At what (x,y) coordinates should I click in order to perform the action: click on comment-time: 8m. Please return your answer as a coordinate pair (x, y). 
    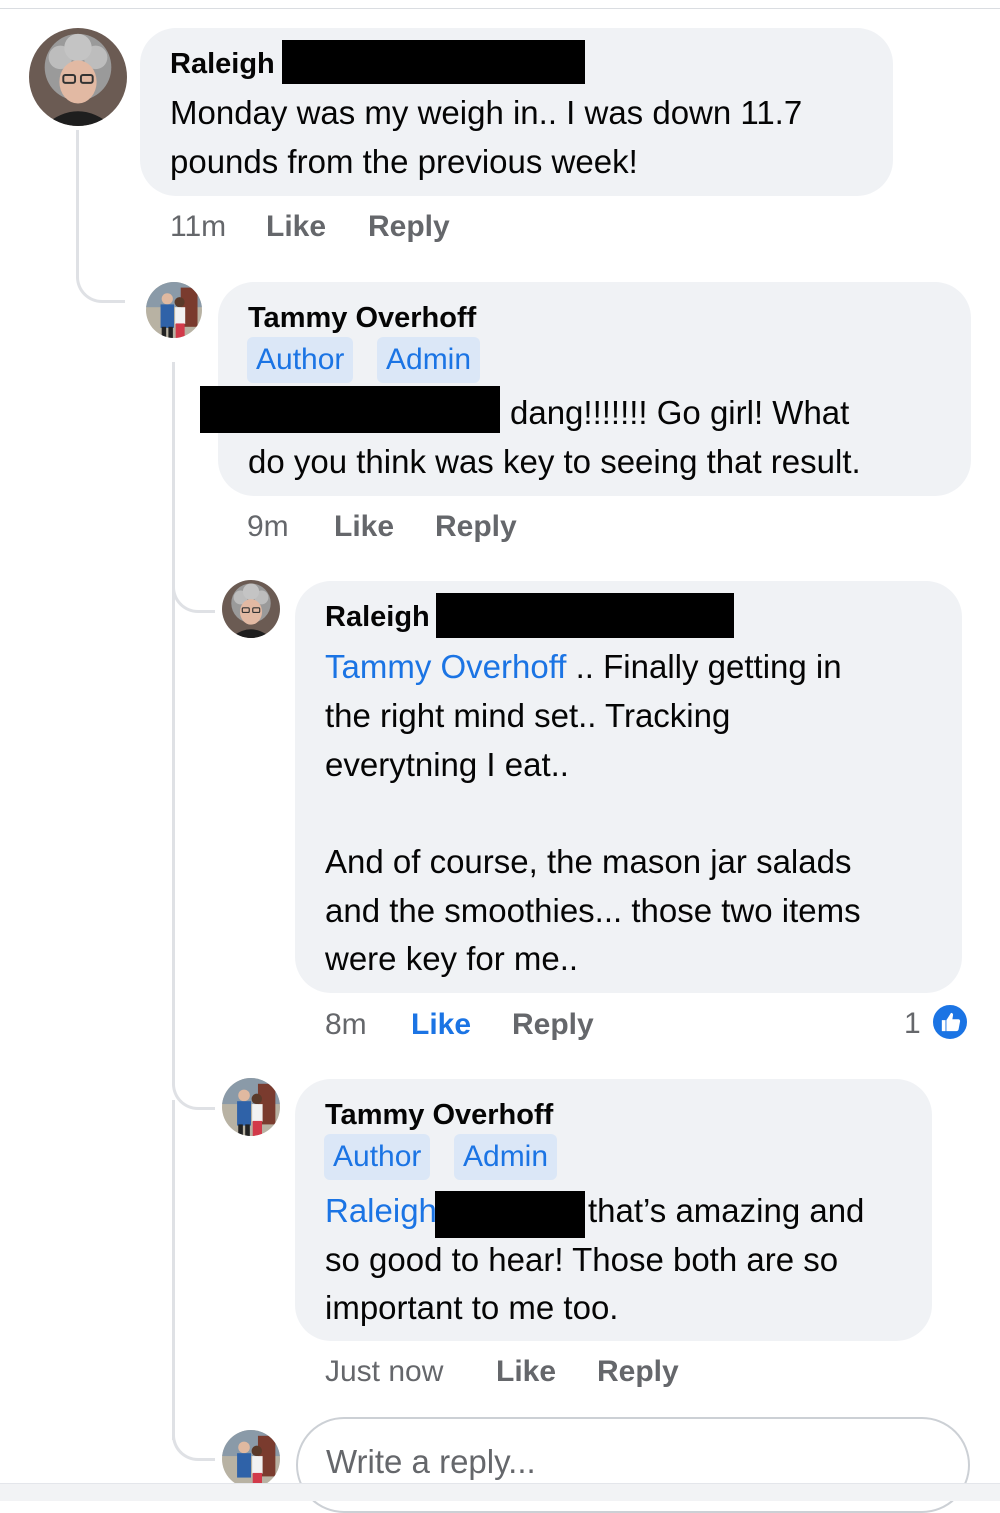
    Looking at the image, I should click on (346, 1025).